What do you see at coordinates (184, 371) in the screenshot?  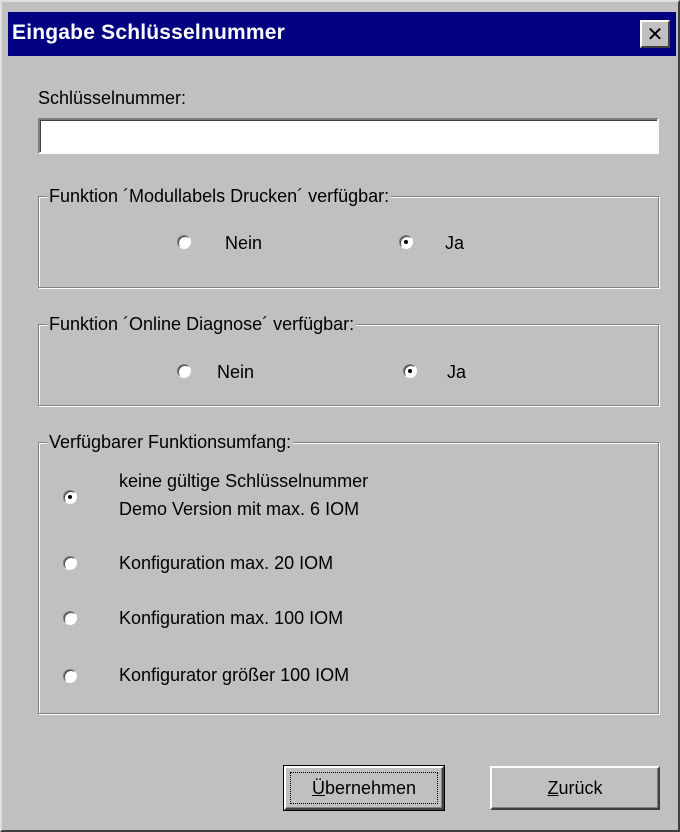 I see `radio-online-nein` at bounding box center [184, 371].